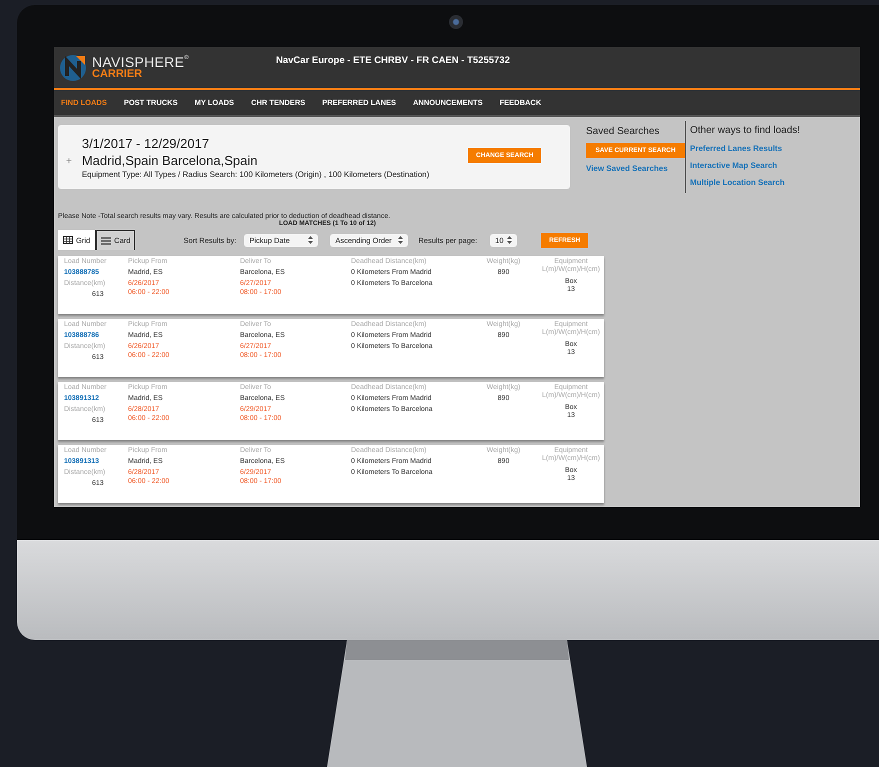  I want to click on logo-icon, so click(73, 67).